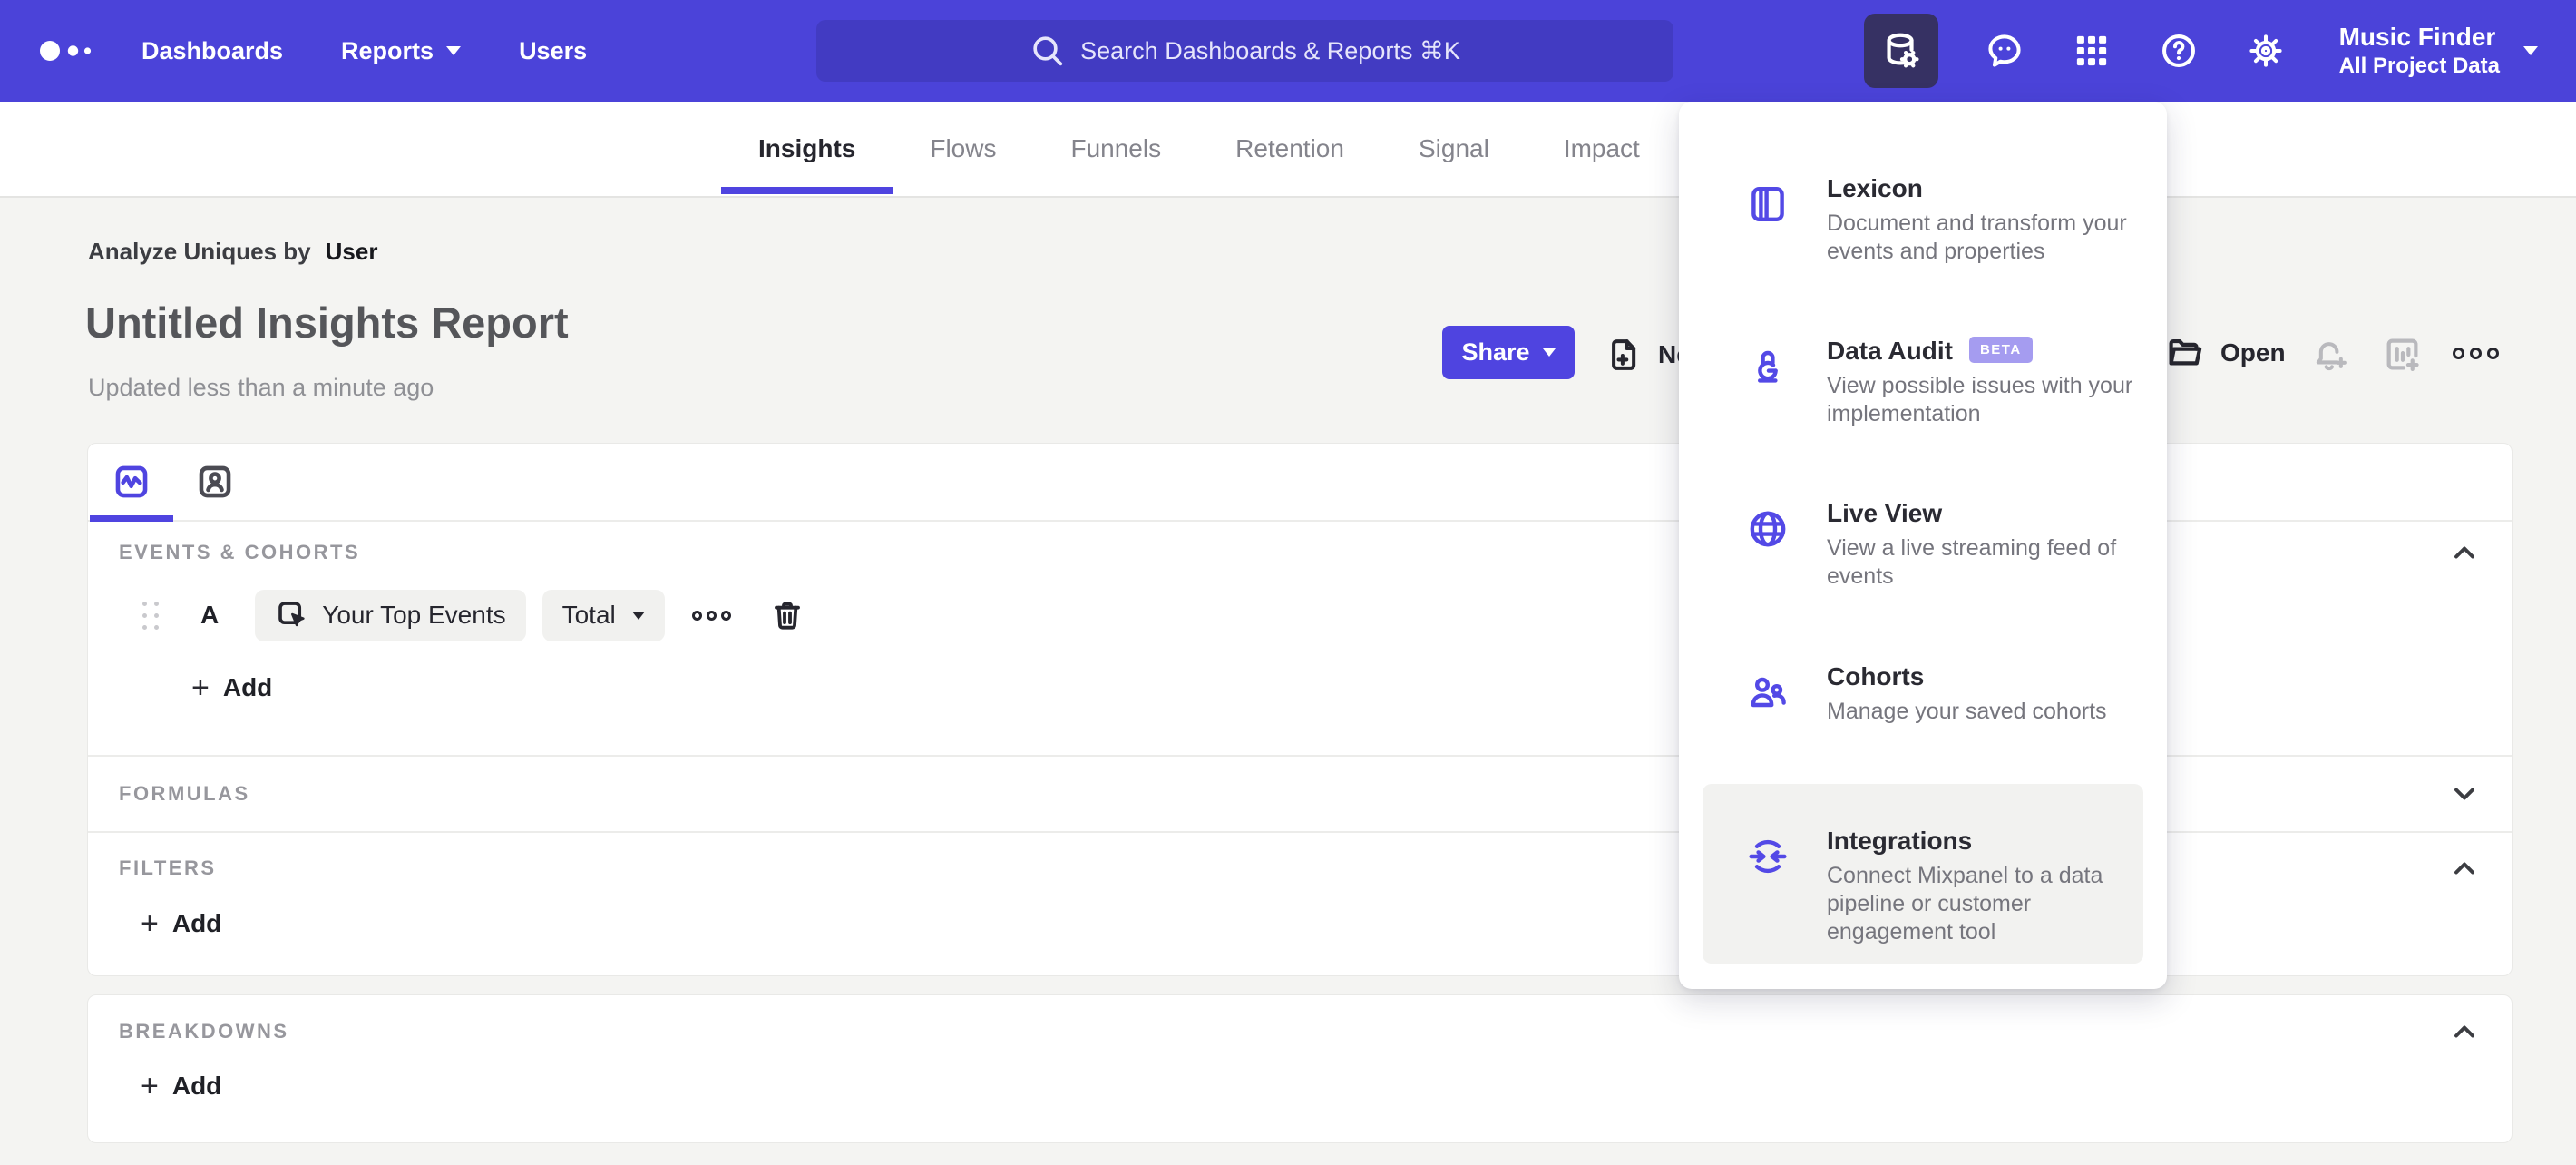 The width and height of the screenshot is (2576, 1165). I want to click on search-icon, so click(1048, 51).